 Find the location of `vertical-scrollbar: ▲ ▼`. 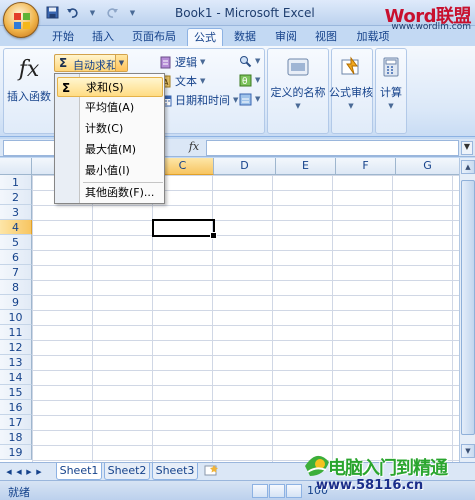

vertical-scrollbar: ▲ ▼ is located at coordinates (467, 310).